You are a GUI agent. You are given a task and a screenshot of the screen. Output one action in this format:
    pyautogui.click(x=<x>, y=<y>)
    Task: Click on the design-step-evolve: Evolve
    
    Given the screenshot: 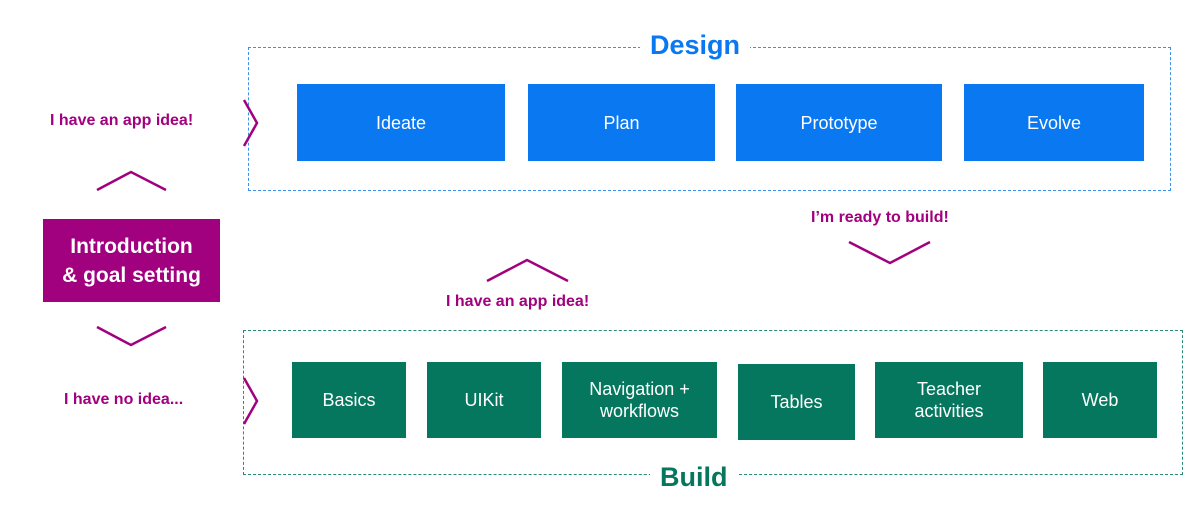 What is the action you would take?
    pyautogui.click(x=1054, y=122)
    